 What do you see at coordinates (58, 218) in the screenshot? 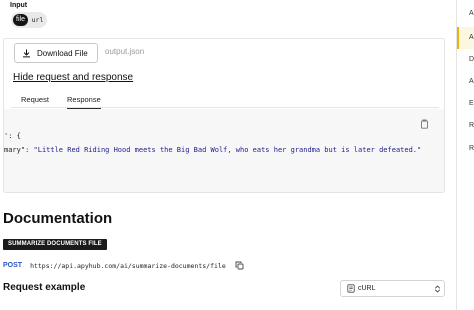
I see `documentation-heading: Documentation` at bounding box center [58, 218].